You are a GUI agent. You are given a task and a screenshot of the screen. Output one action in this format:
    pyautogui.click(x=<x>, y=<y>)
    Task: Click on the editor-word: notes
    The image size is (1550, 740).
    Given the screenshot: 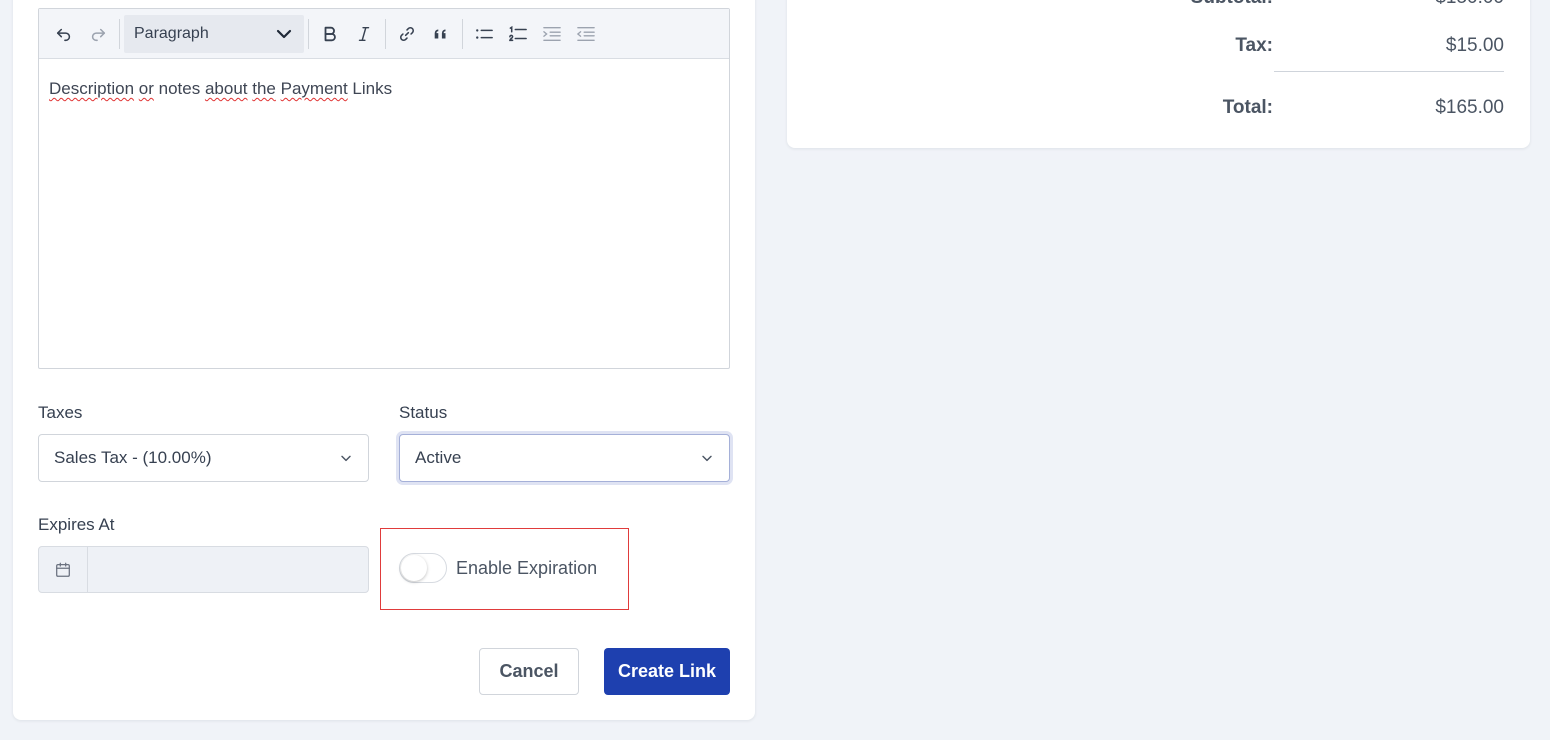 What is the action you would take?
    pyautogui.click(x=179, y=88)
    